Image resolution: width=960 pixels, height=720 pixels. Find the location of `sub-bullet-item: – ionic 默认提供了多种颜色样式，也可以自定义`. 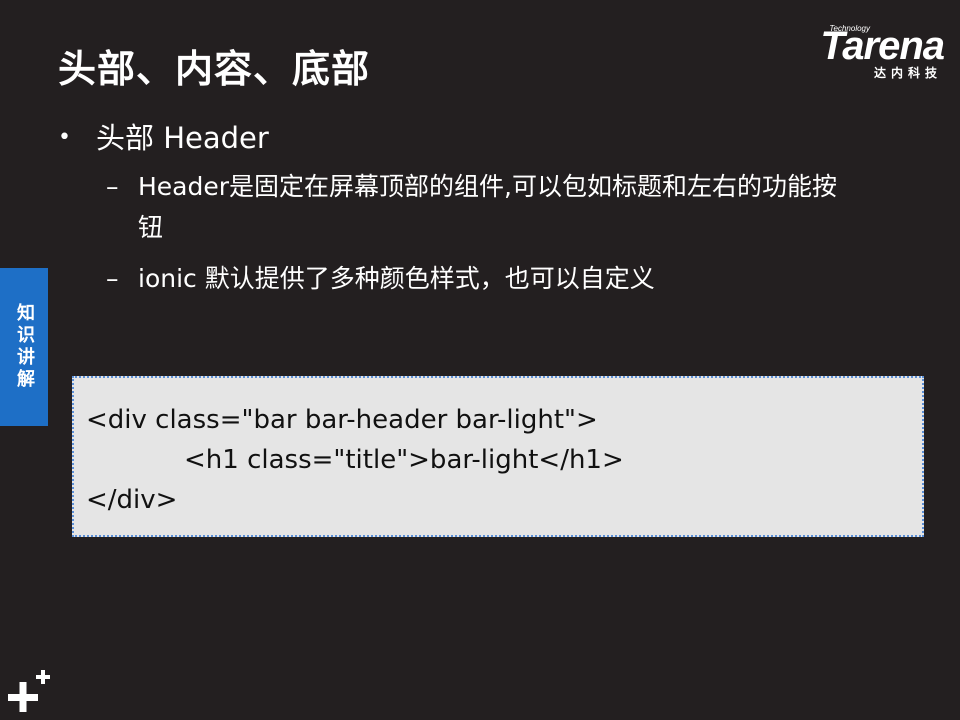

sub-bullet-item: – ionic 默认提供了多种颜色样式，也可以自定义 is located at coordinates (448, 278).